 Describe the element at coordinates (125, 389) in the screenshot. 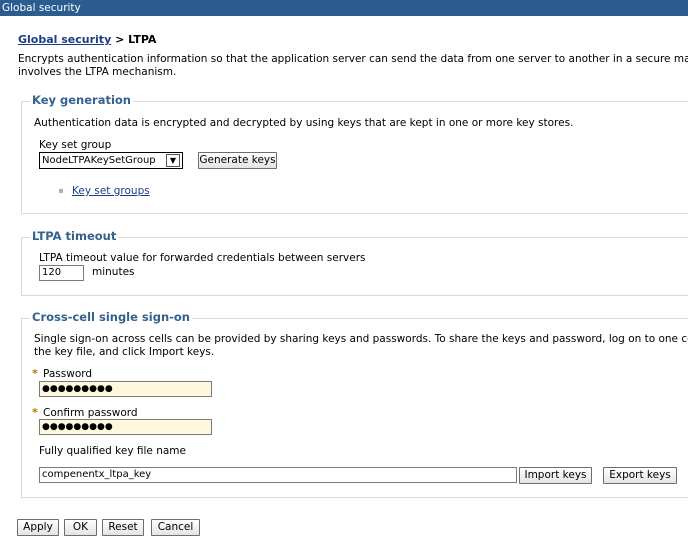

I see `password-field: ●●●●●●●●●` at that location.